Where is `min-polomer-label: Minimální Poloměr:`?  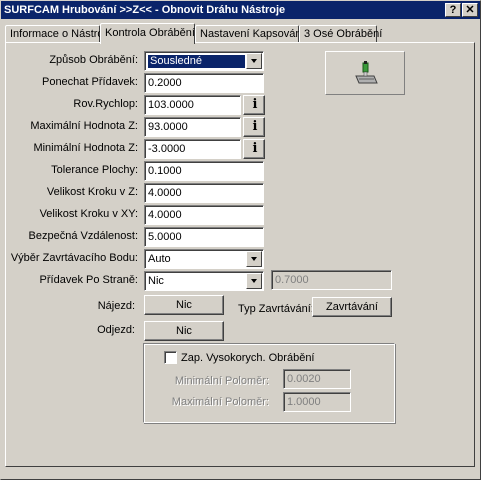
min-polomer-label: Minimální Poloměr: is located at coordinates (221, 381).